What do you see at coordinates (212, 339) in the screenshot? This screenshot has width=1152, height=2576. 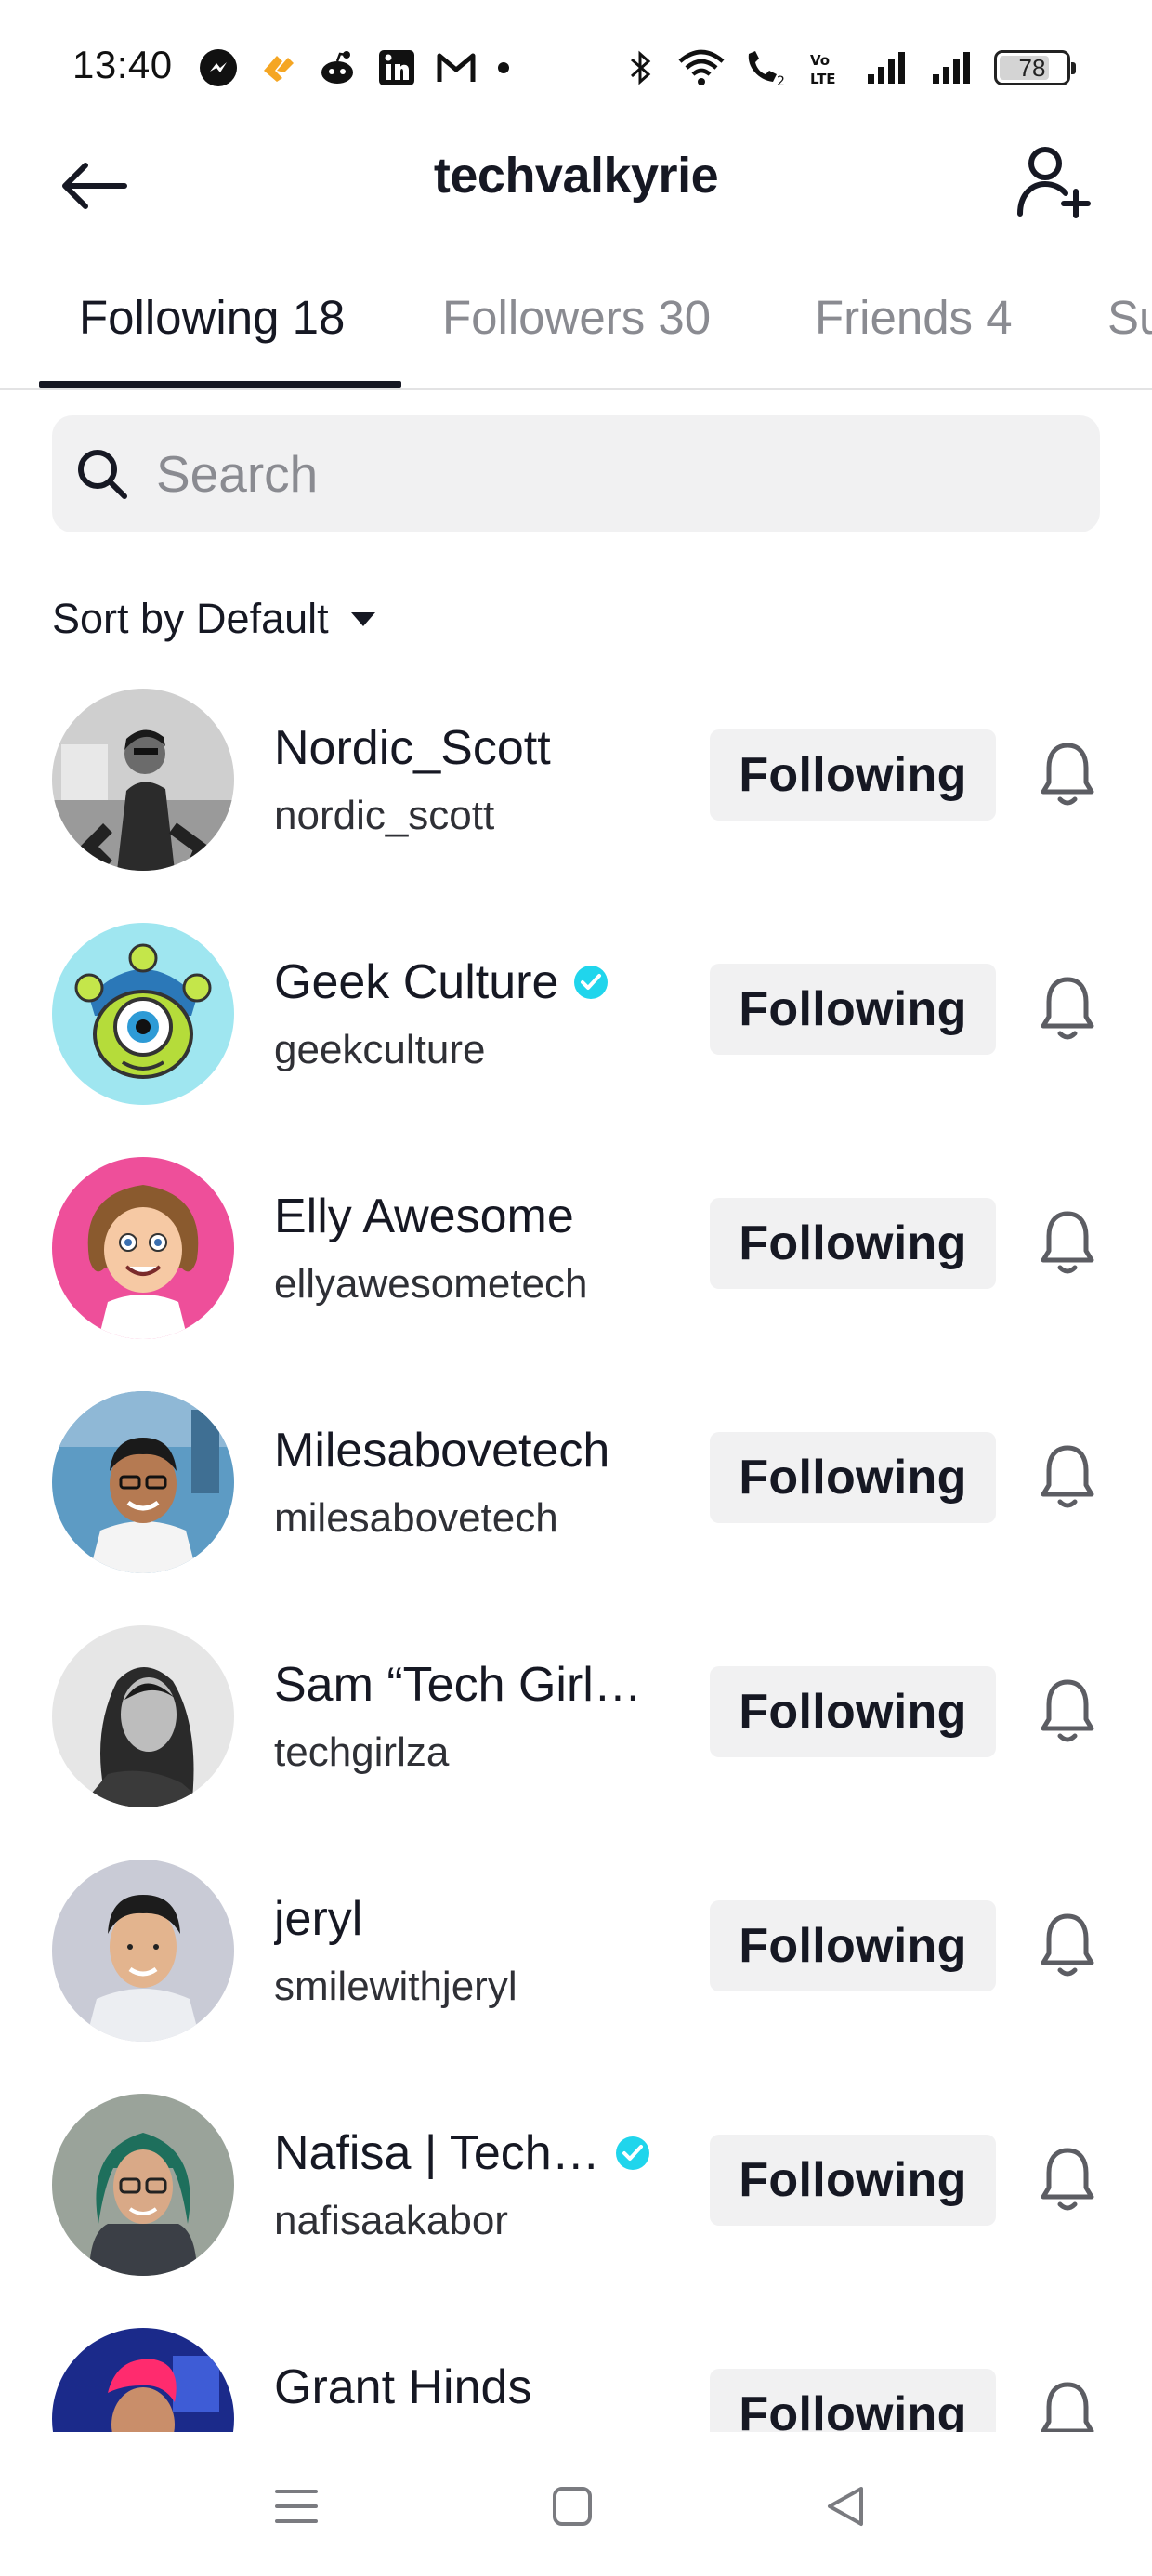 I see `tab-following: Following 18` at bounding box center [212, 339].